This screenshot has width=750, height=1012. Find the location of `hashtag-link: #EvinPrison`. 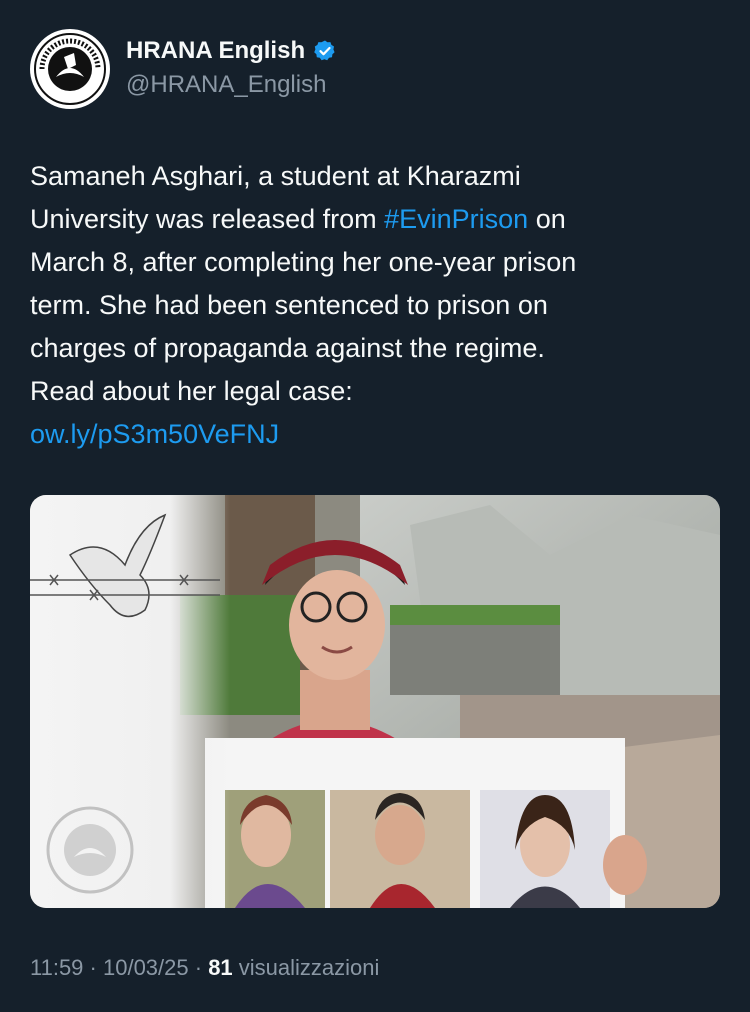

hashtag-link: #EvinPrison is located at coordinates (456, 219).